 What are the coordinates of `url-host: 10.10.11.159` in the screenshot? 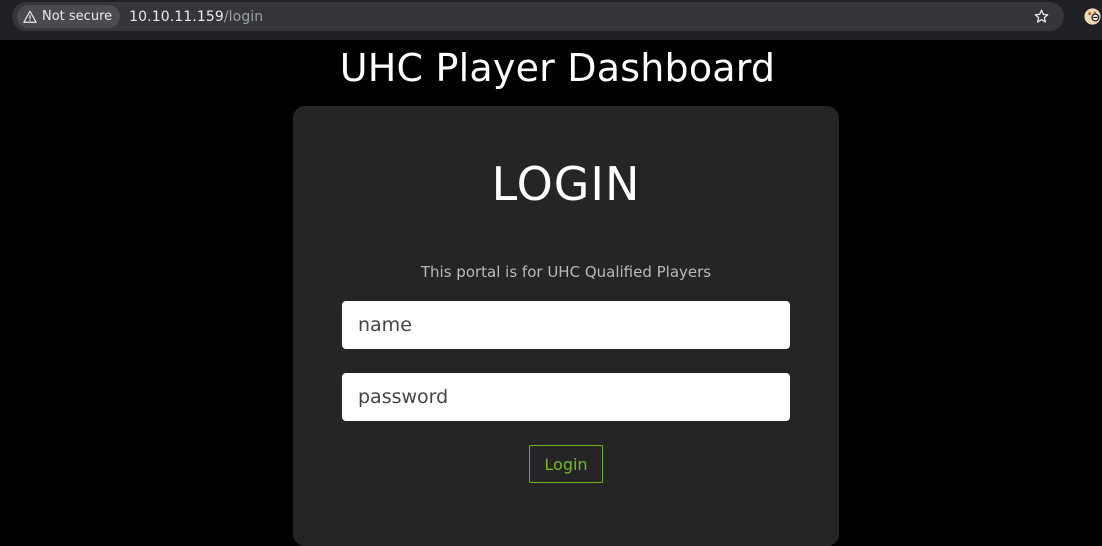 It's located at (176, 16).